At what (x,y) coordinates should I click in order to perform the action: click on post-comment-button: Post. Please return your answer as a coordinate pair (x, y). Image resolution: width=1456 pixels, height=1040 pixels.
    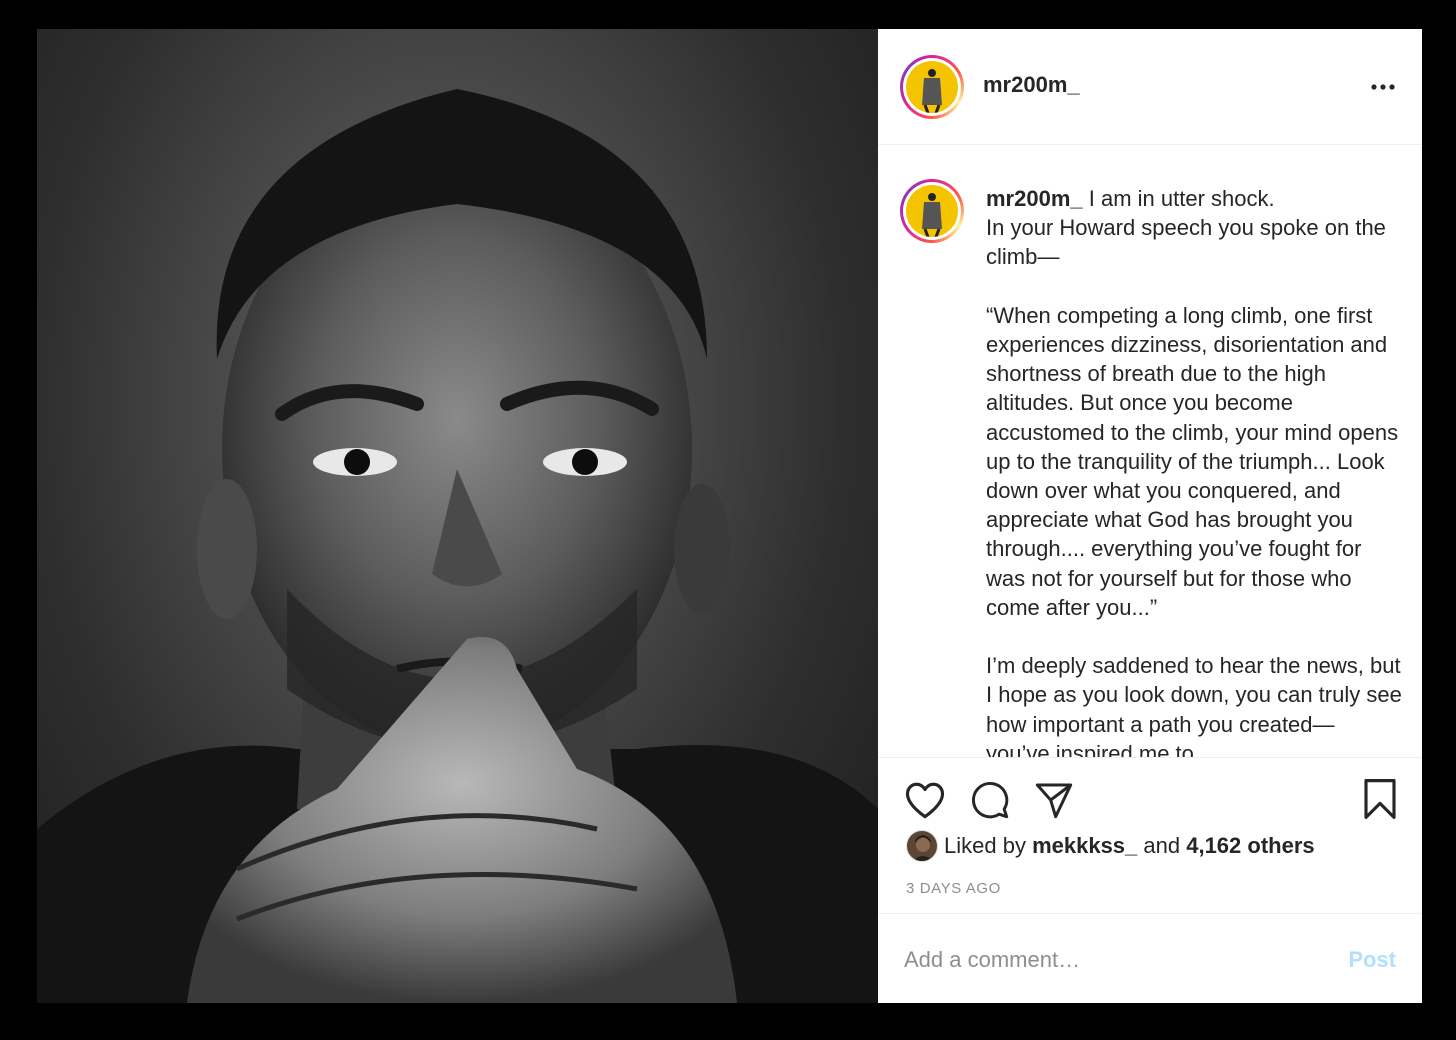
    Looking at the image, I should click on (1372, 960).